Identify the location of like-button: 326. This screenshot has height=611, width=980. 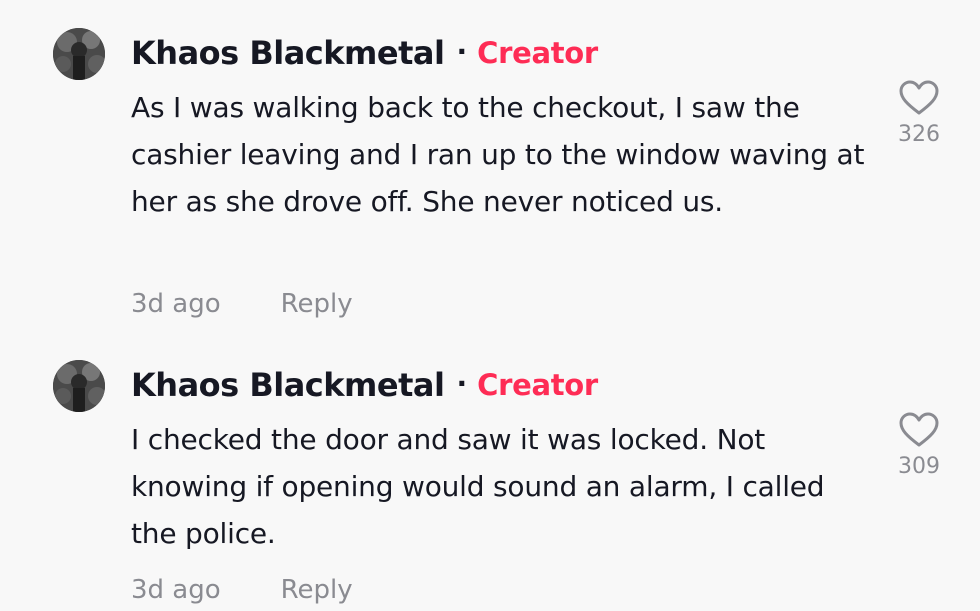
(919, 113).